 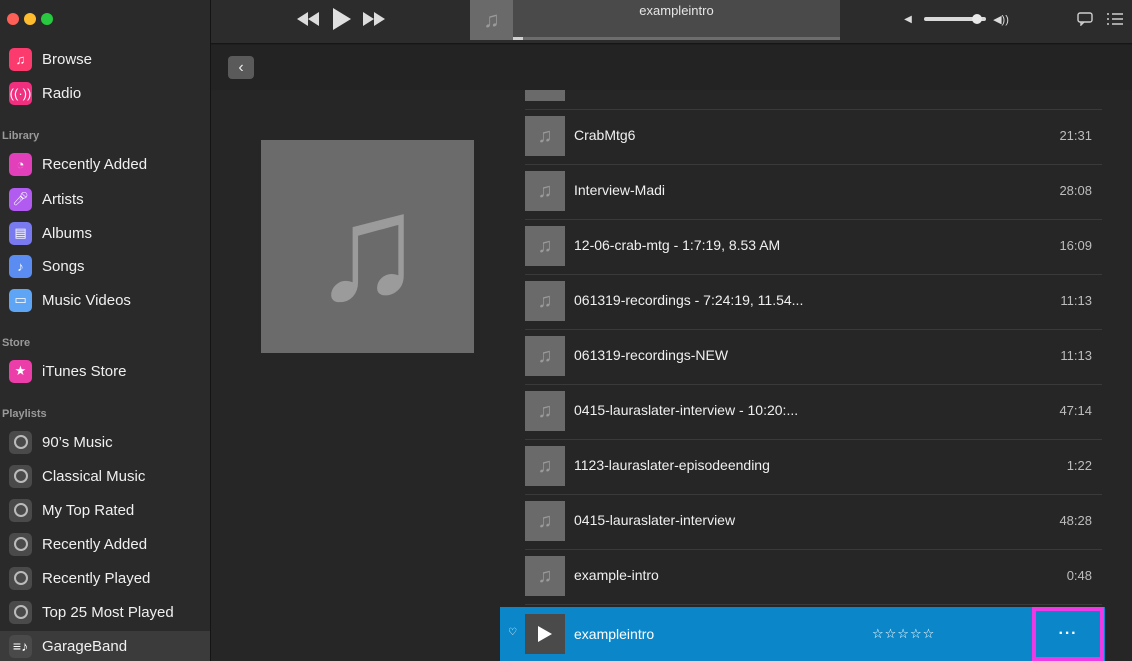 What do you see at coordinates (1079, 465) in the screenshot?
I see `track-duration: 1:22` at bounding box center [1079, 465].